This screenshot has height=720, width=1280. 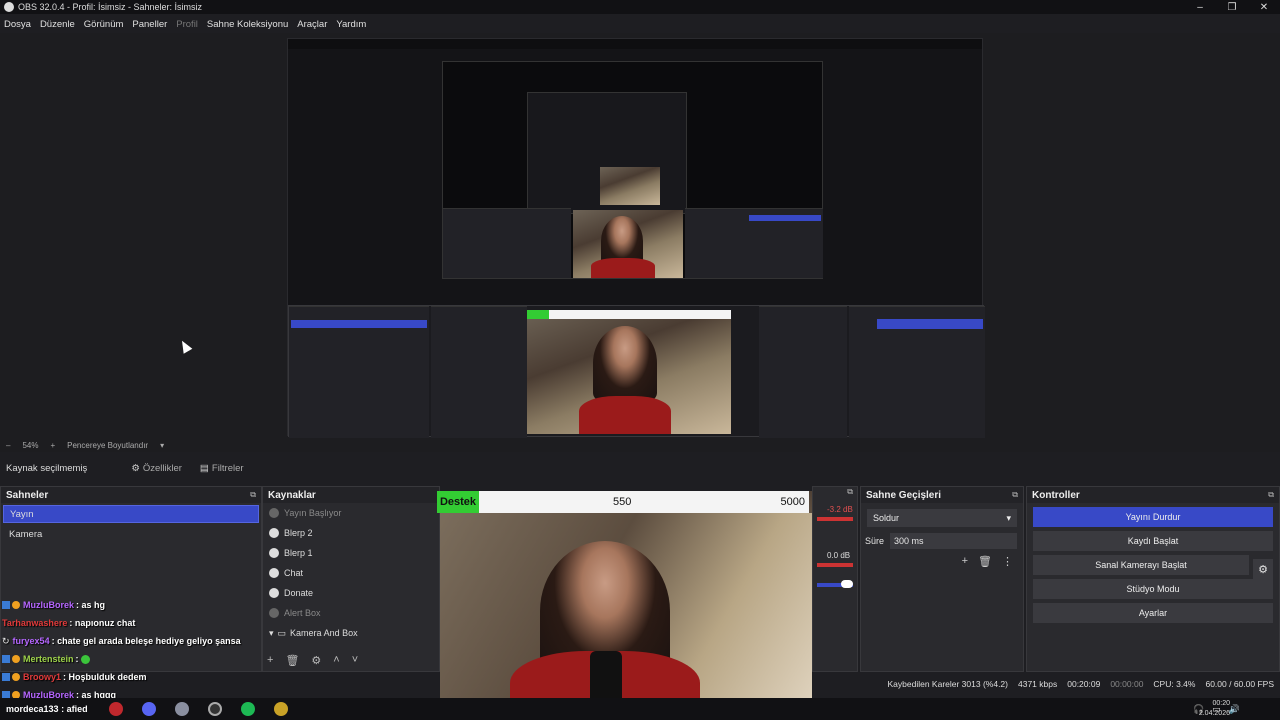 What do you see at coordinates (1153, 589) in the screenshot?
I see `studio-mode-button: Stüdyo Modu` at bounding box center [1153, 589].